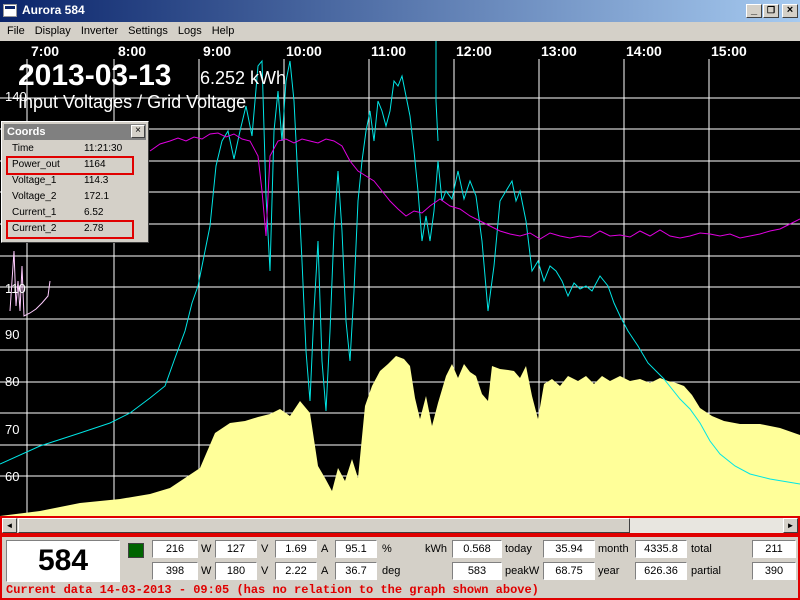  I want to click on close-button: ×, so click(790, 11).